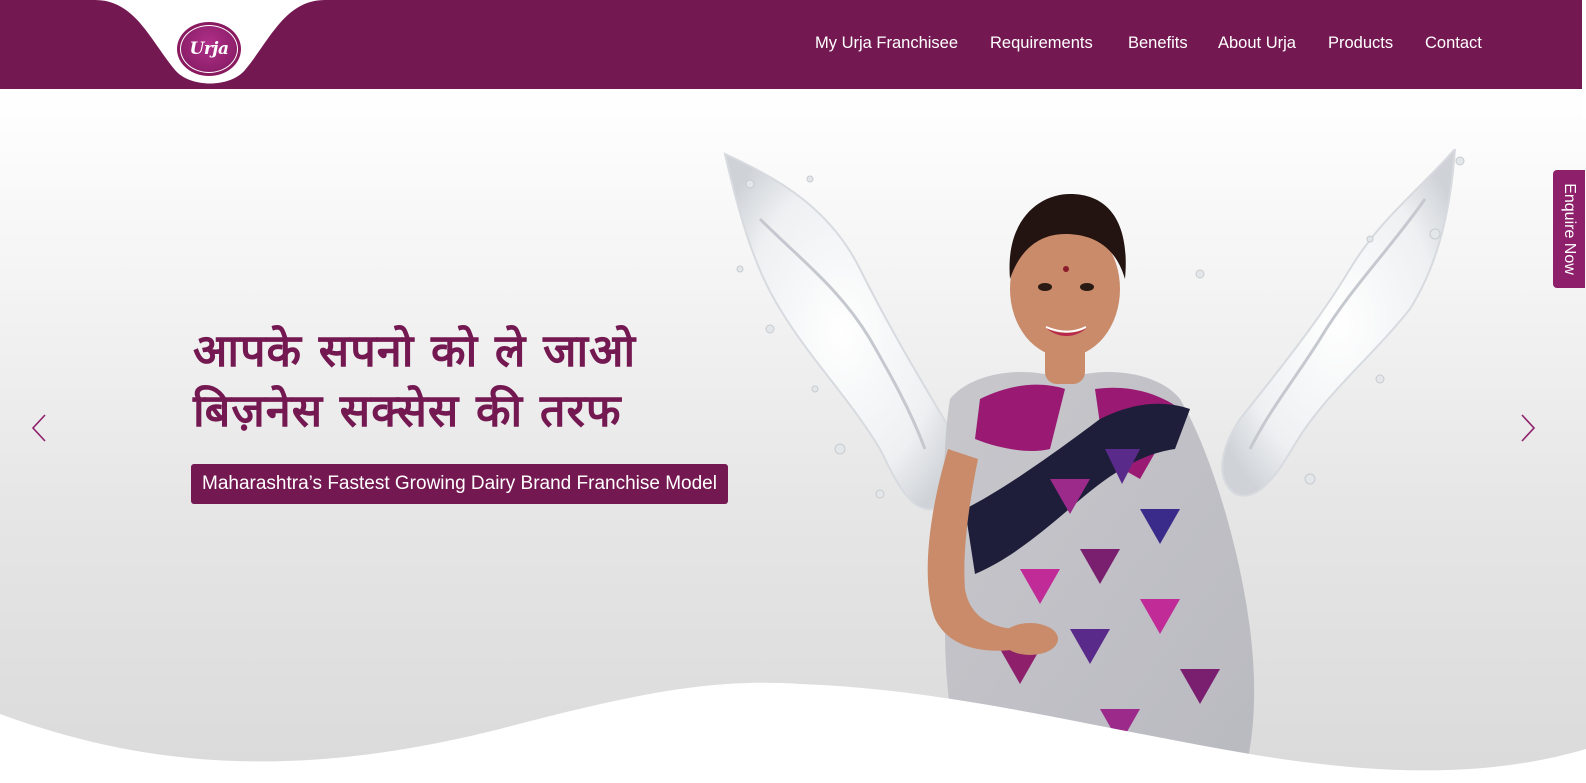  I want to click on enquire-now-label: Enquire Now, so click(1569, 229).